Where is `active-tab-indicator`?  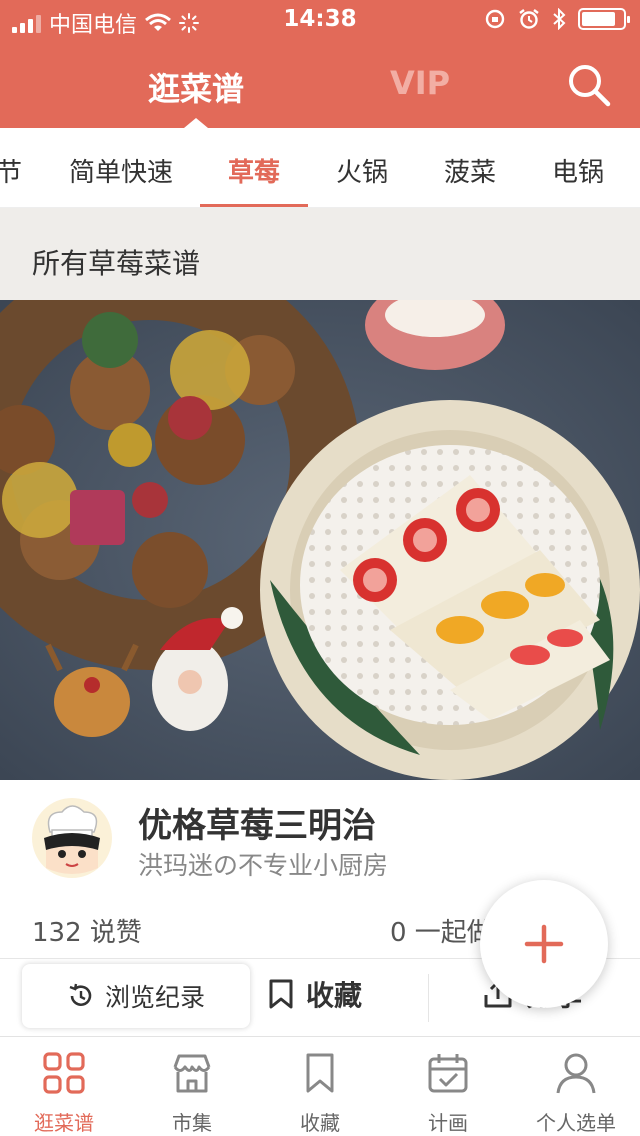
active-tab-indicator is located at coordinates (196, 123).